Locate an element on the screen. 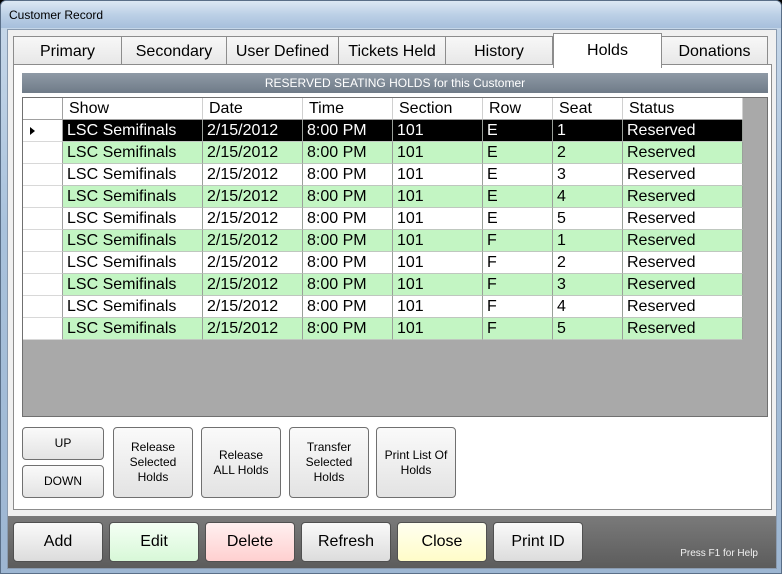 The height and width of the screenshot is (574, 782). tab-history: History is located at coordinates (499, 51).